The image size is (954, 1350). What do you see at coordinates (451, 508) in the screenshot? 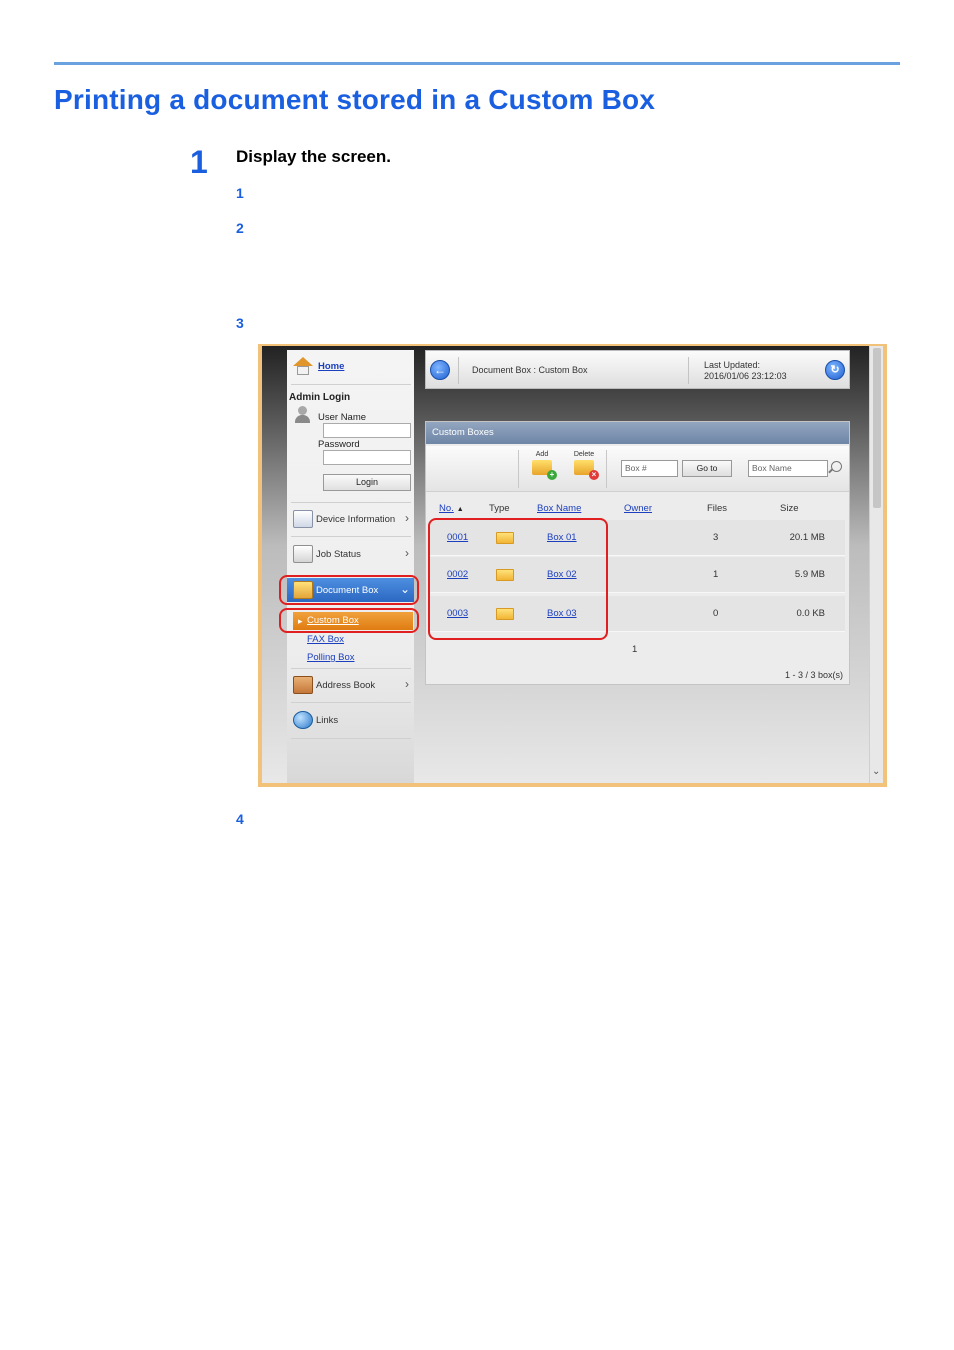
I see `column-header-no: No. ▲` at bounding box center [451, 508].